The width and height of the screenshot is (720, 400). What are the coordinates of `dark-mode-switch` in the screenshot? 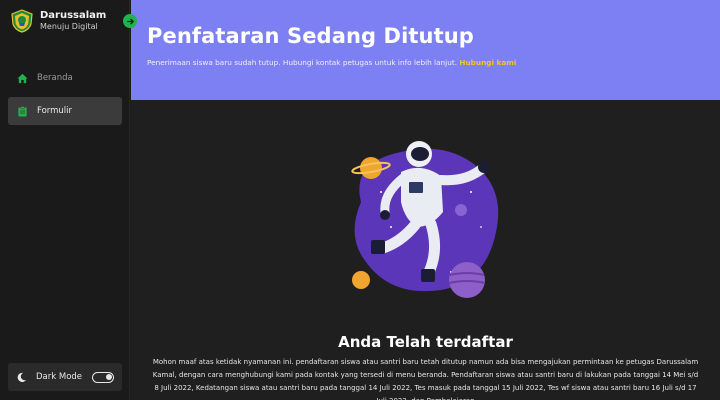 It's located at (103, 377).